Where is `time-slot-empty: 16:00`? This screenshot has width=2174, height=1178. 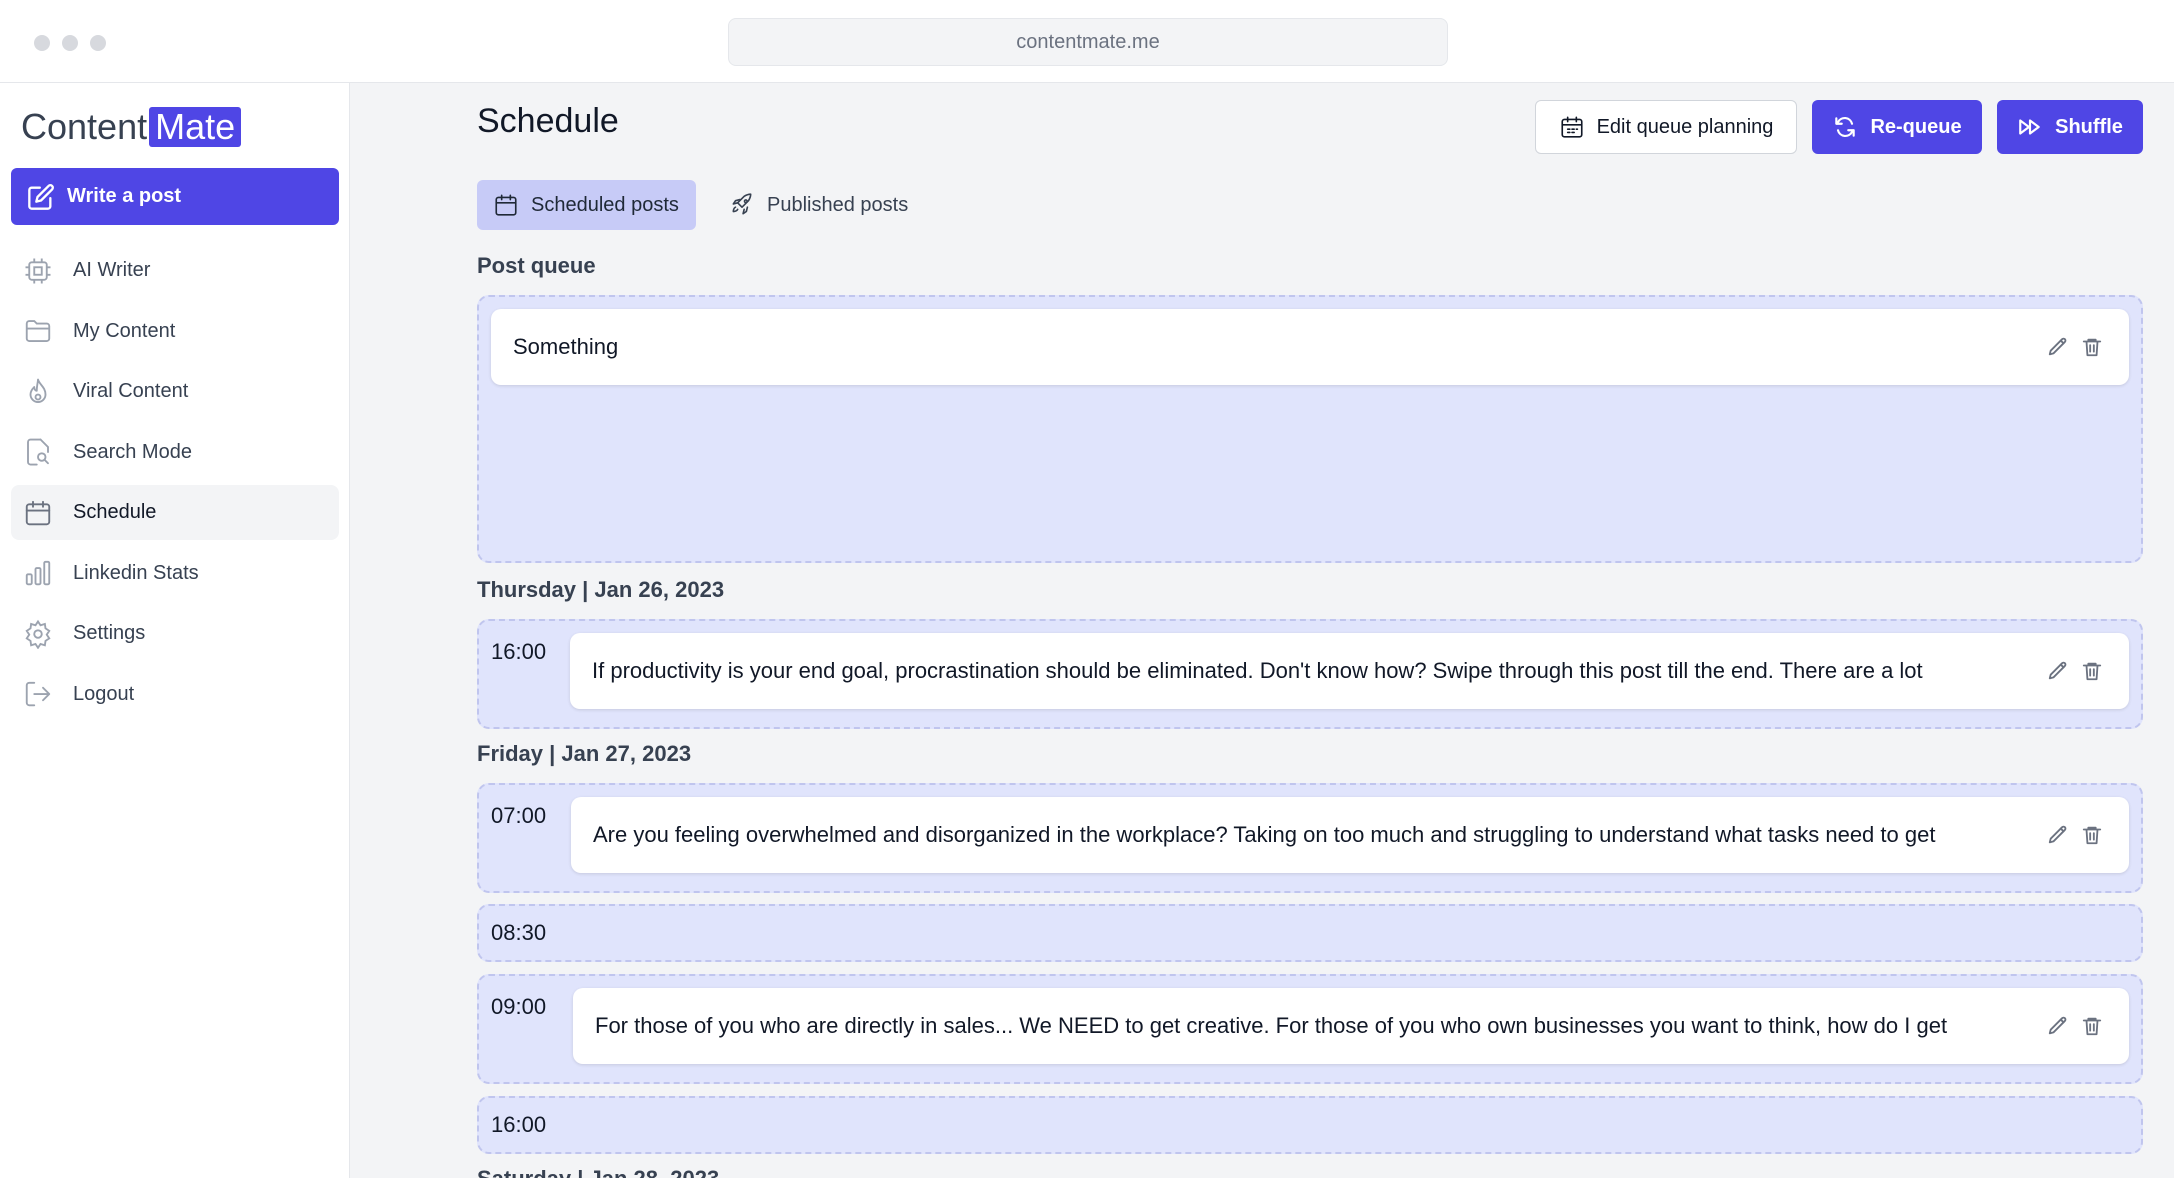
time-slot-empty: 16:00 is located at coordinates (1310, 1125).